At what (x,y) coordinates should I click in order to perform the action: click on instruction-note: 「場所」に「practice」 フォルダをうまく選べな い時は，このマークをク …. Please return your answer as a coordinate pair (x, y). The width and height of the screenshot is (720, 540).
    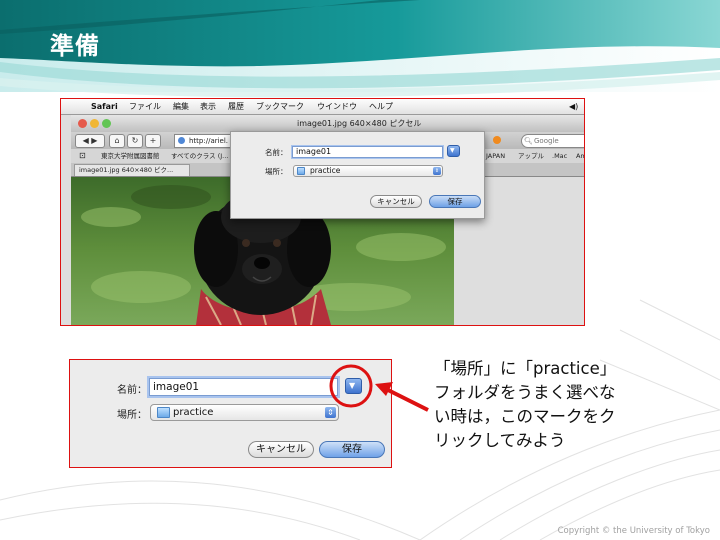
    Looking at the image, I should click on (525, 404).